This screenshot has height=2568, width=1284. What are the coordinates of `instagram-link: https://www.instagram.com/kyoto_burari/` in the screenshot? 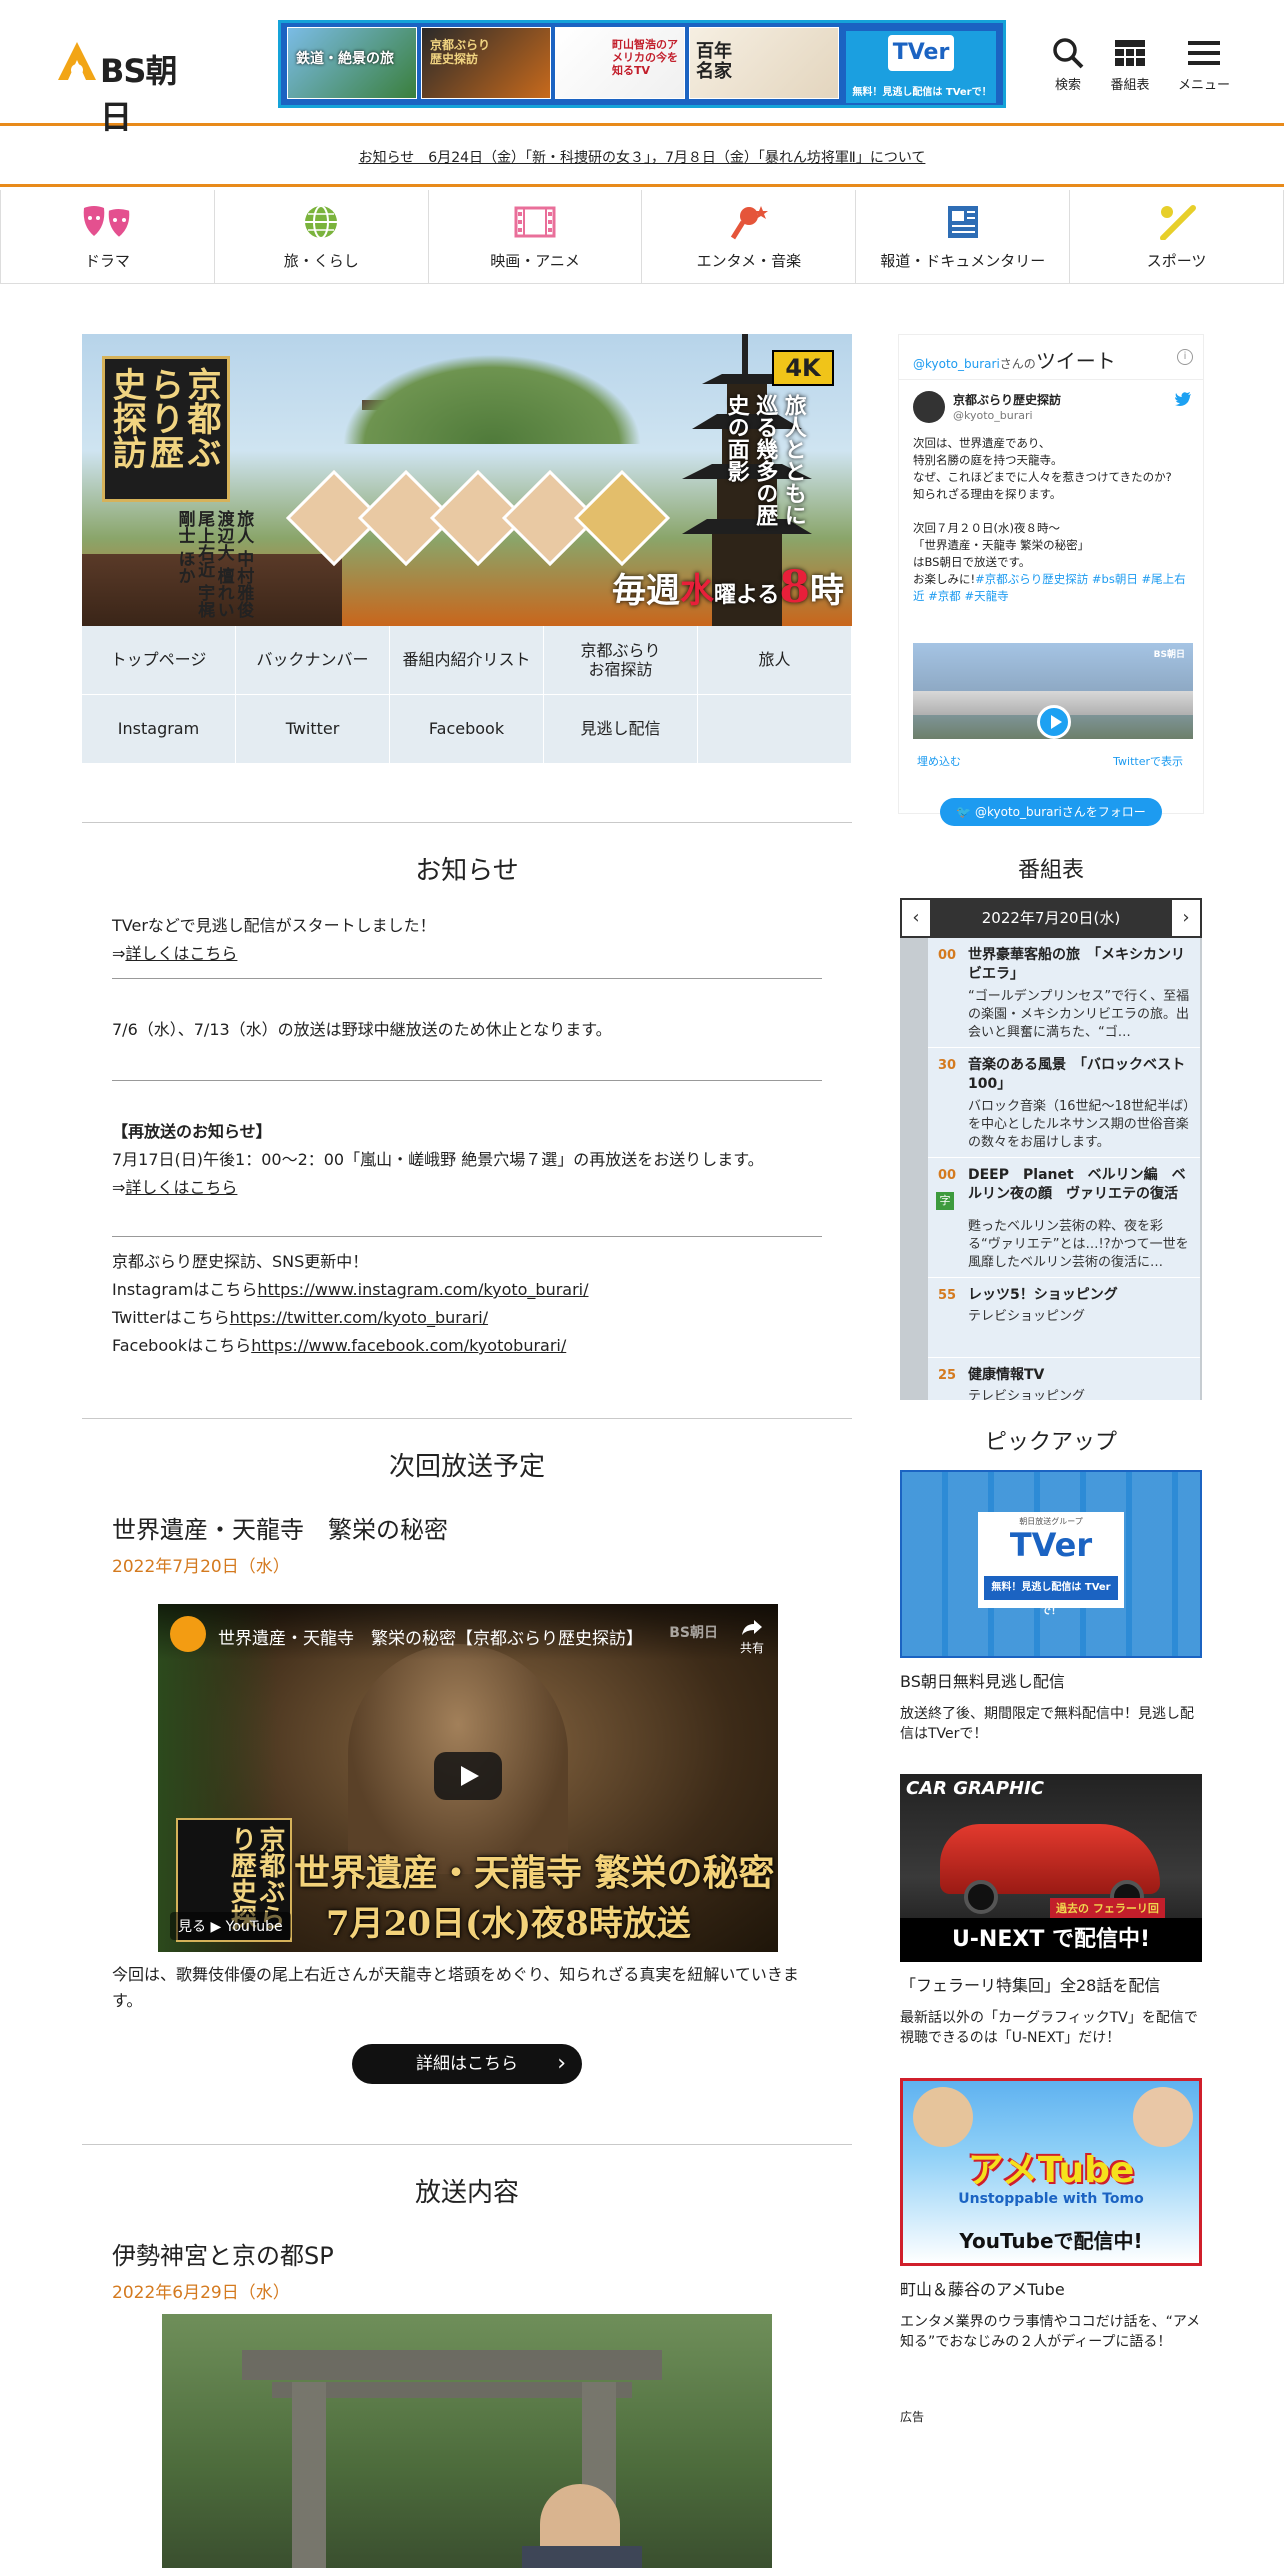 It's located at (422, 1289).